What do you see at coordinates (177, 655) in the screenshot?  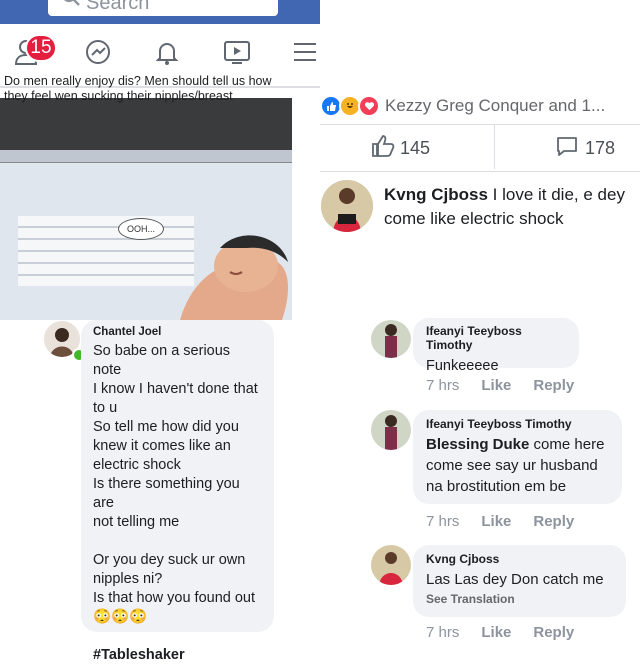 I see `hashtag-link: #Tableshaker` at bounding box center [177, 655].